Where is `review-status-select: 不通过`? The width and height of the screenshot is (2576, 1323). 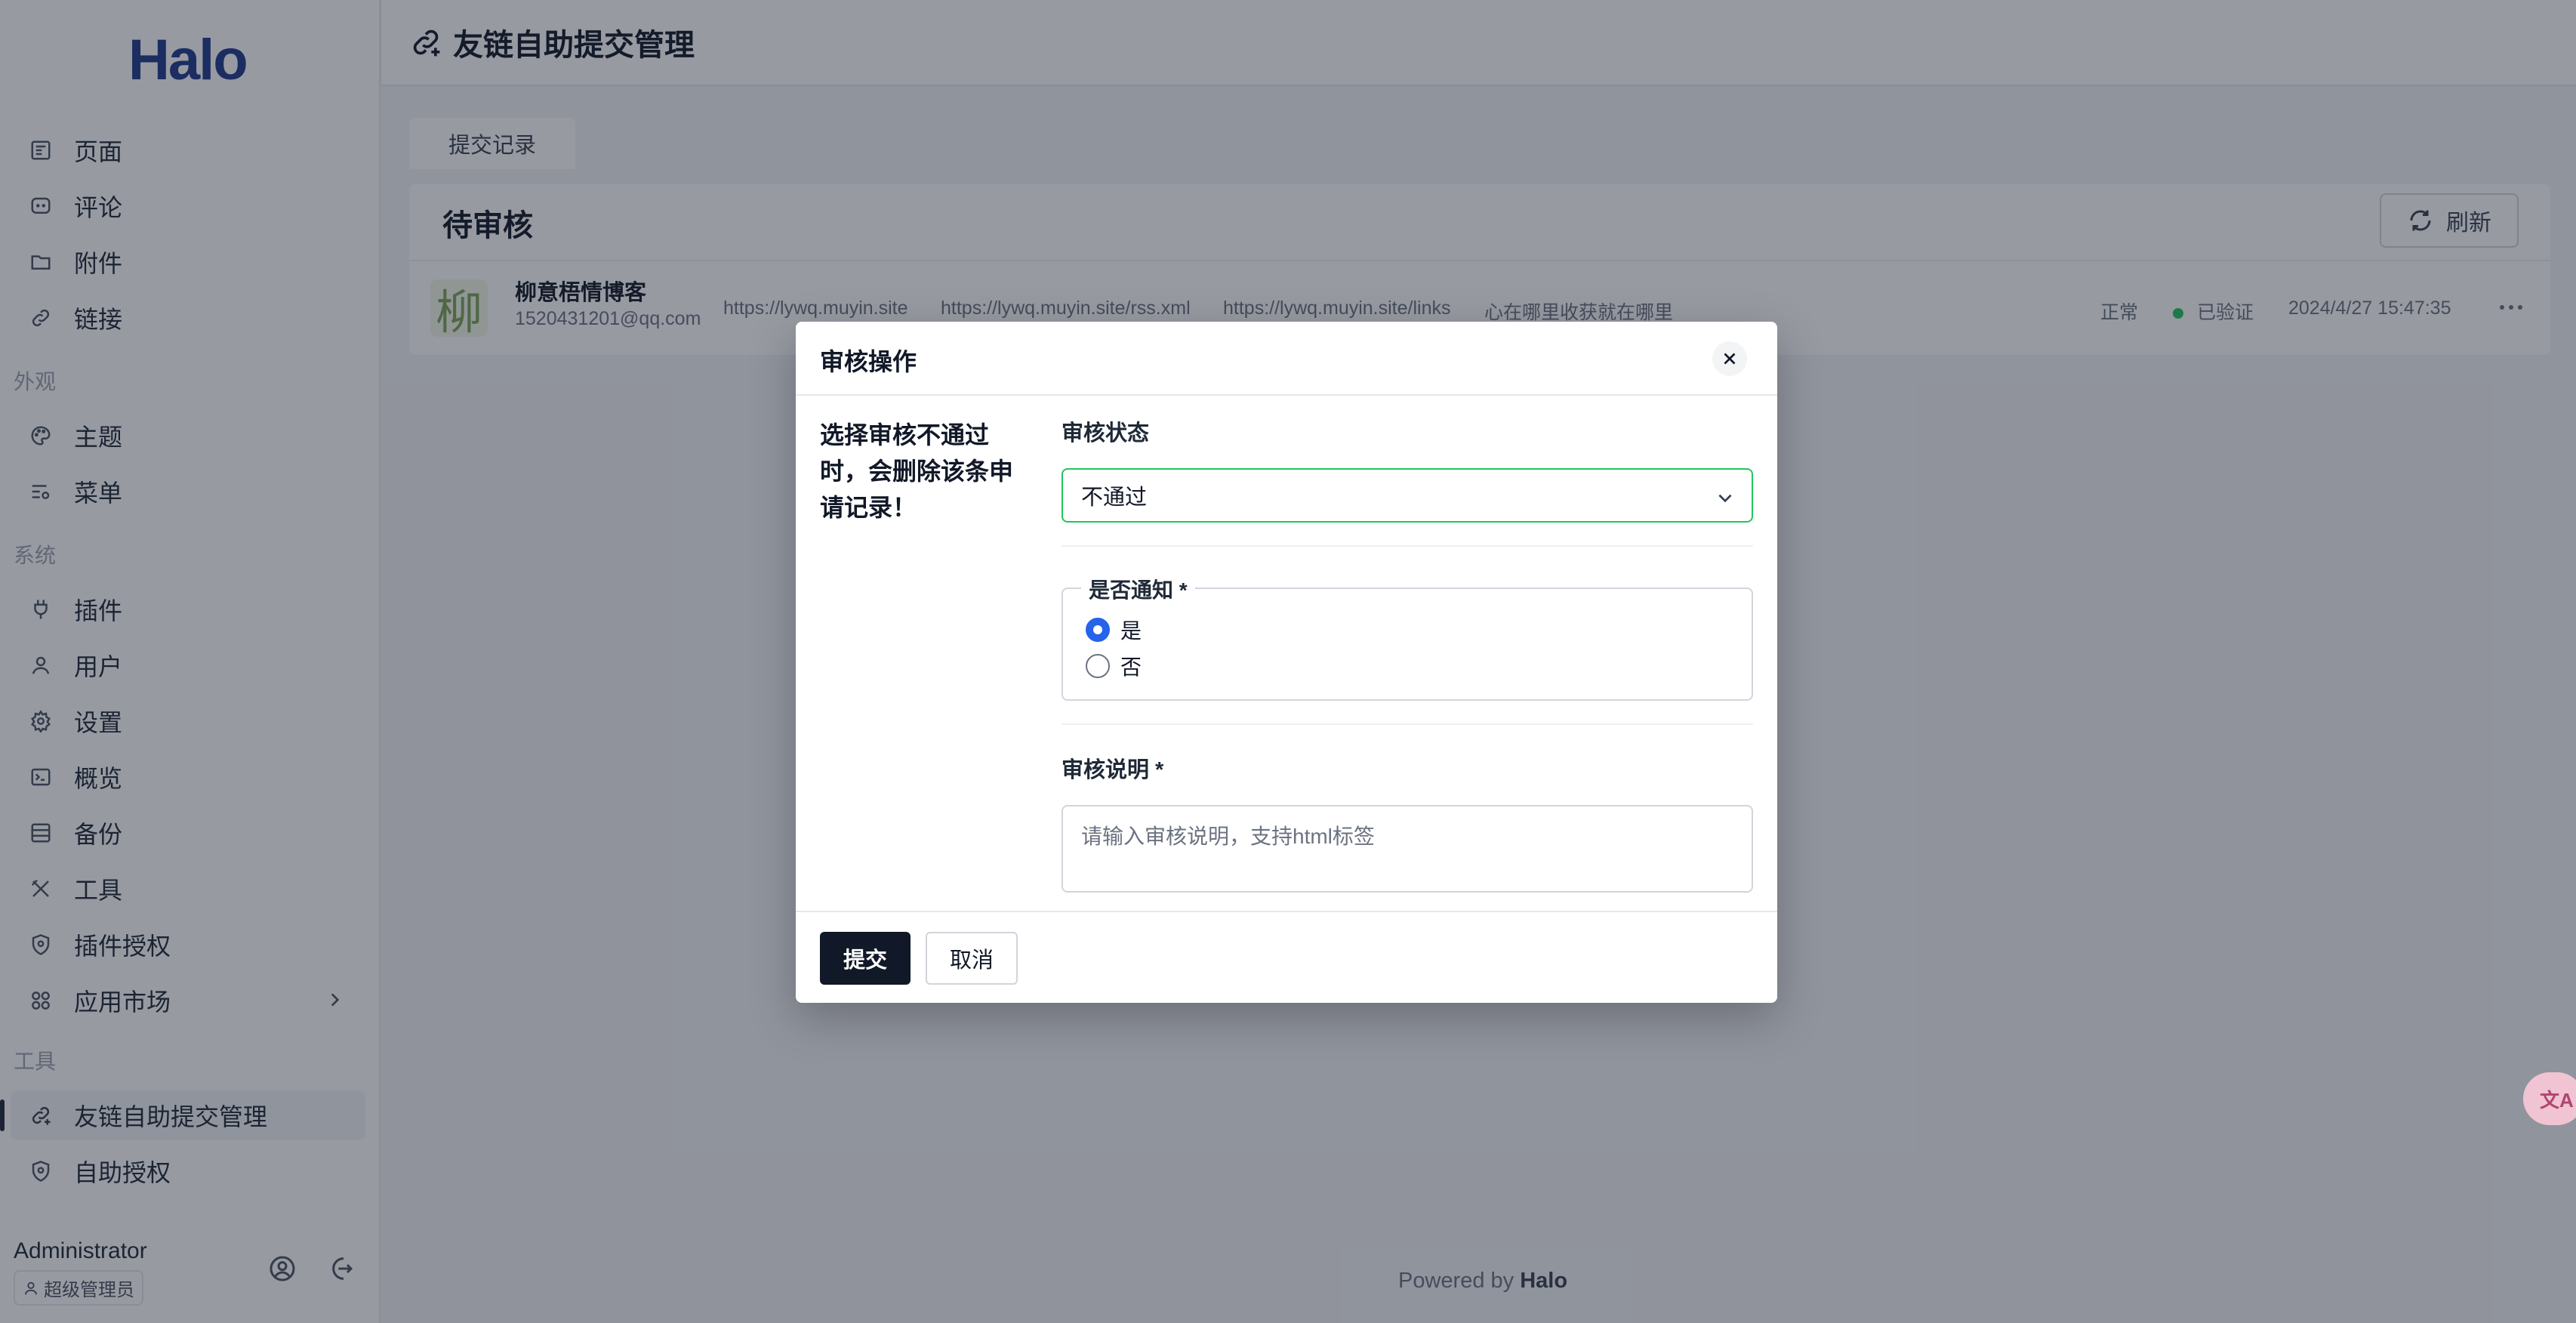 review-status-select: 不通过 is located at coordinates (1407, 495).